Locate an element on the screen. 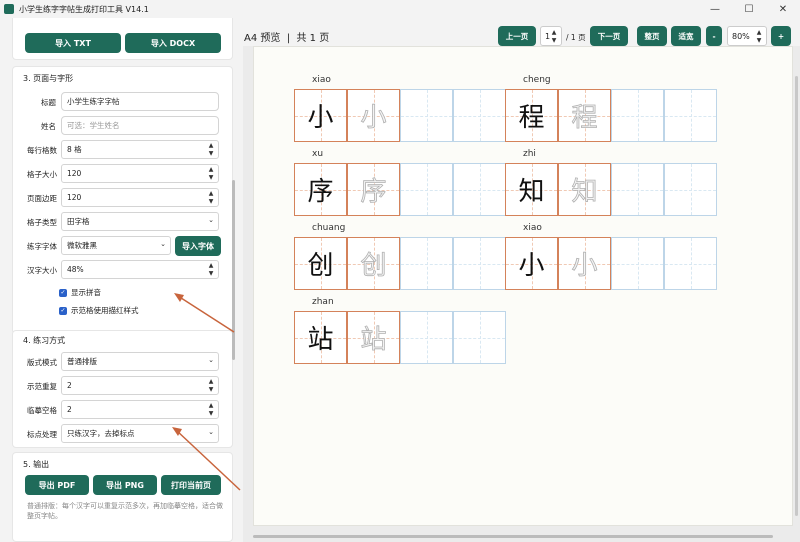 The image size is (800, 542). char-size-label: 汉字大小 is located at coordinates (42, 270).